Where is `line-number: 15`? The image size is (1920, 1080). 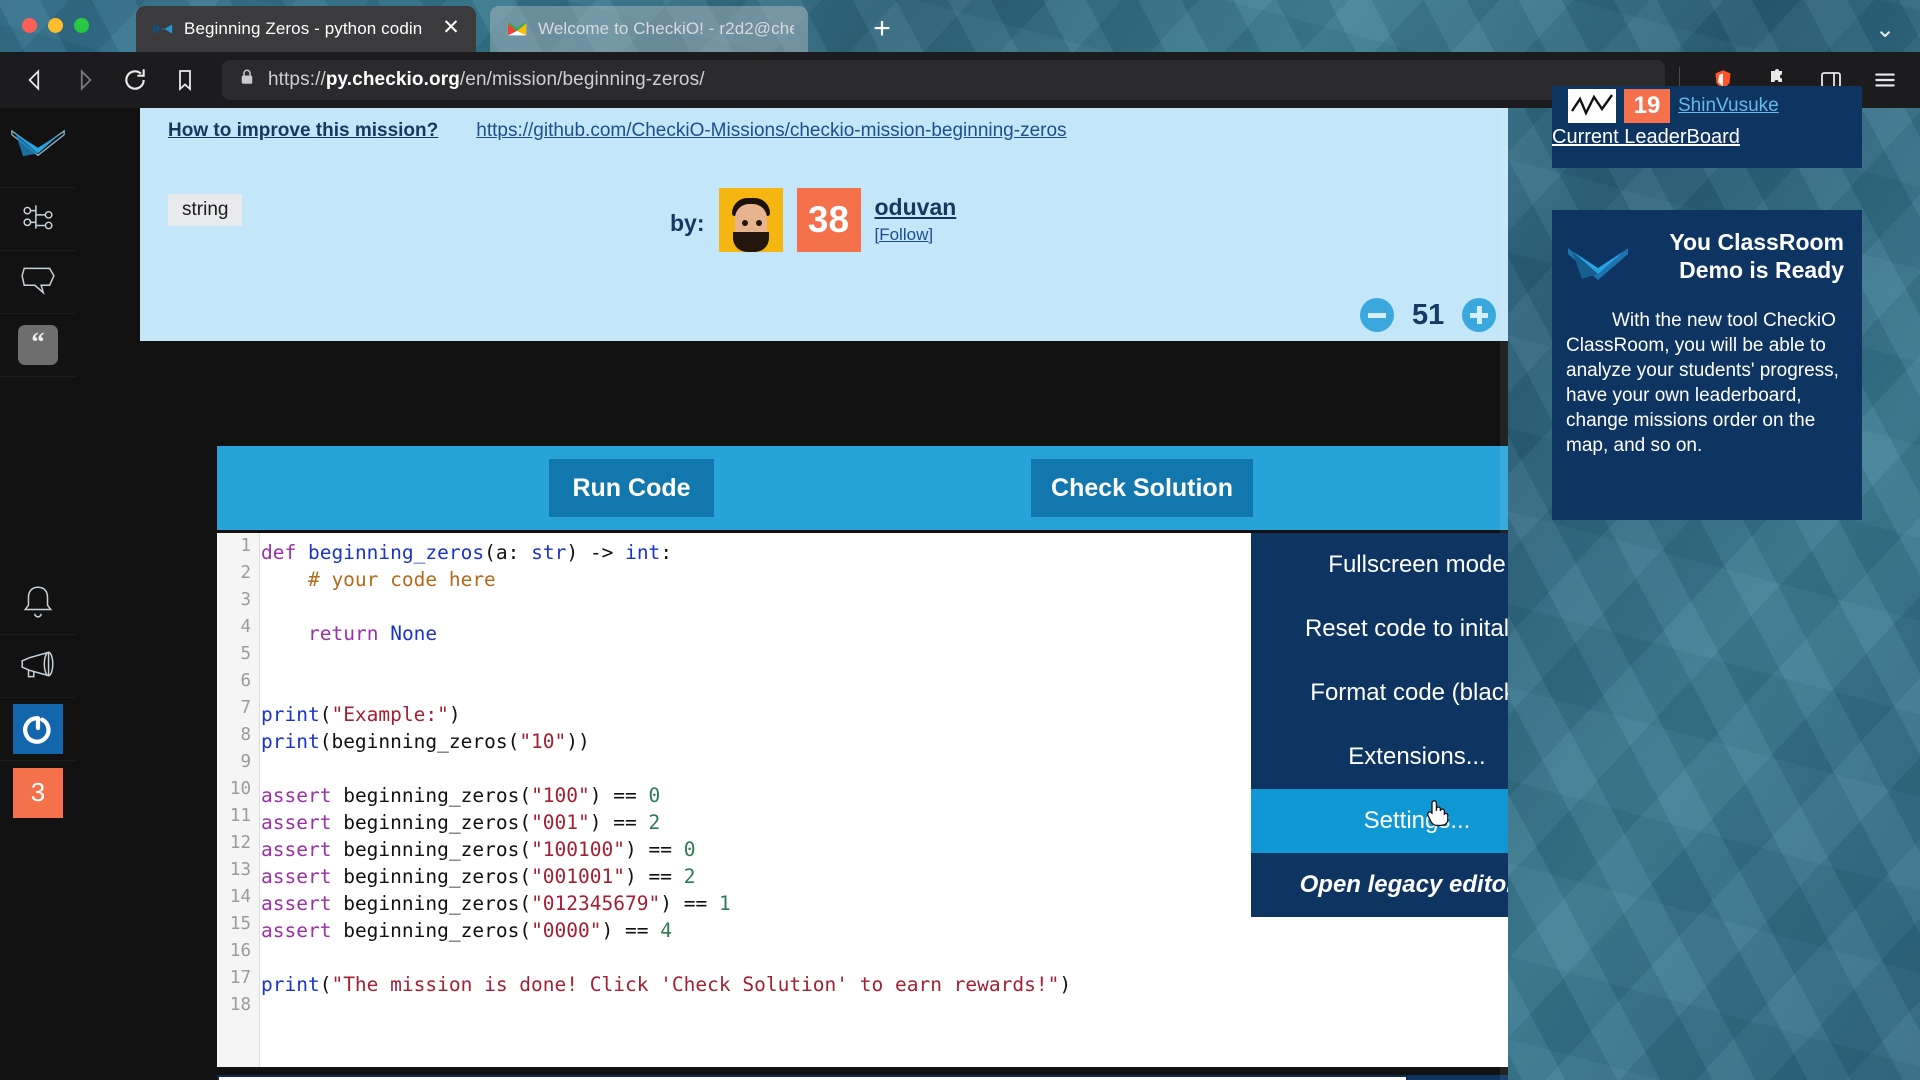 line-number: 15 is located at coordinates (240, 924).